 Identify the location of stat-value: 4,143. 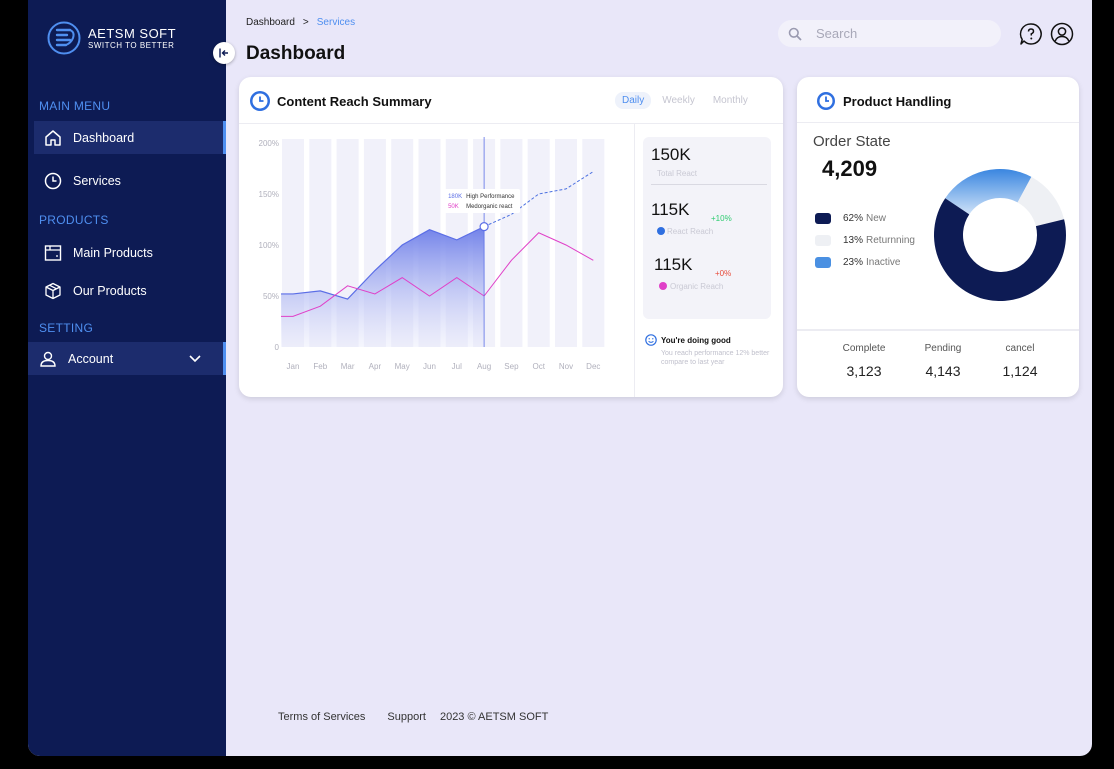
(943, 371).